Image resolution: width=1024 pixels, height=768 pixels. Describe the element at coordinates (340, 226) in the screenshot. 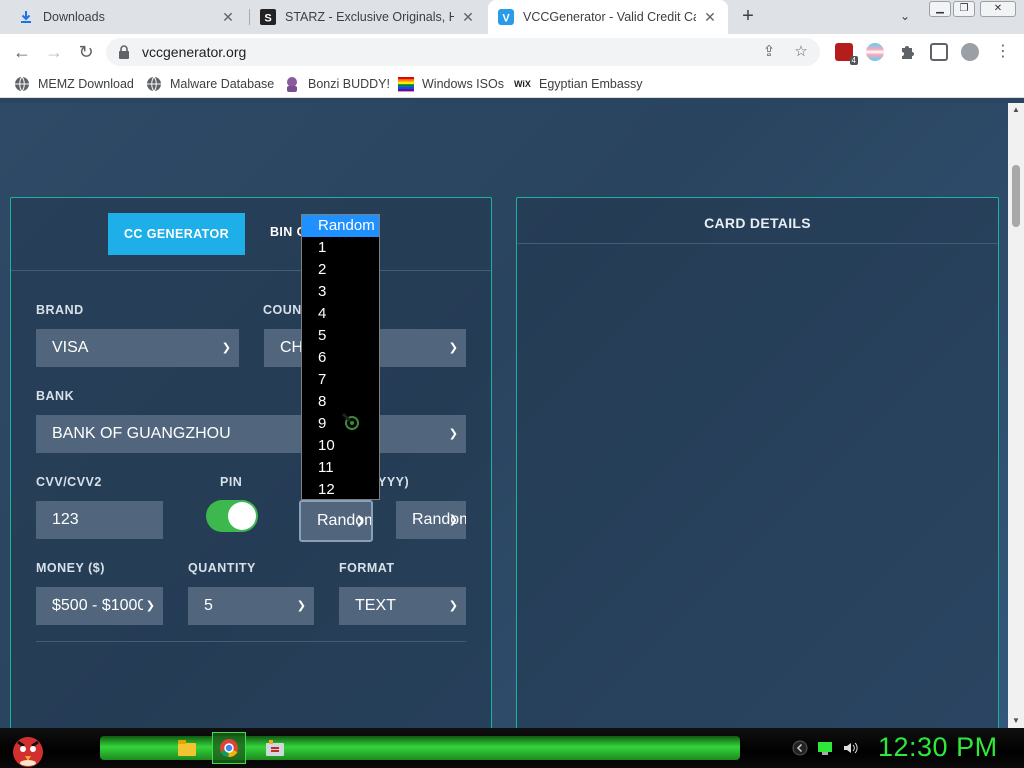

I see `dropdown-option: Random` at that location.